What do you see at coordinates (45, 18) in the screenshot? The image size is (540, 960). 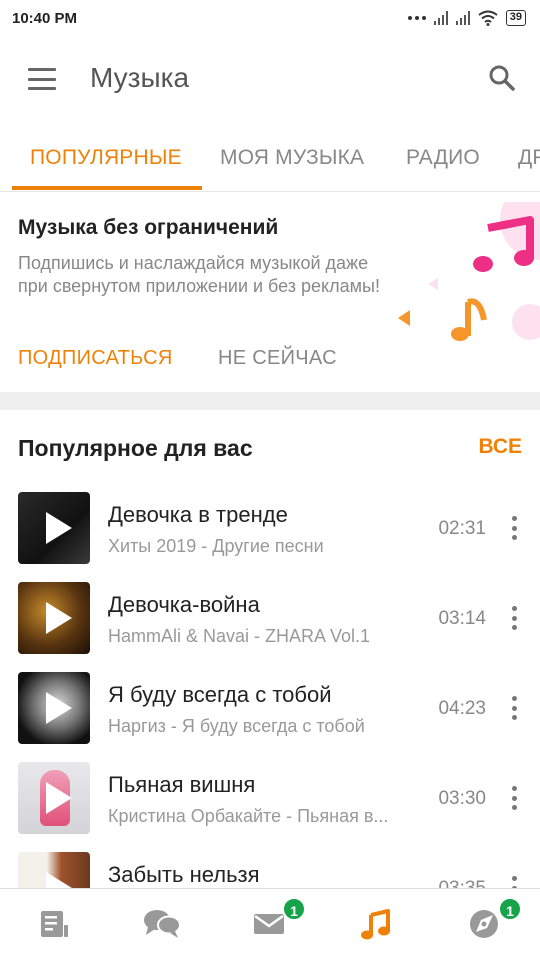 I see `status-time: 10:40 PM` at bounding box center [45, 18].